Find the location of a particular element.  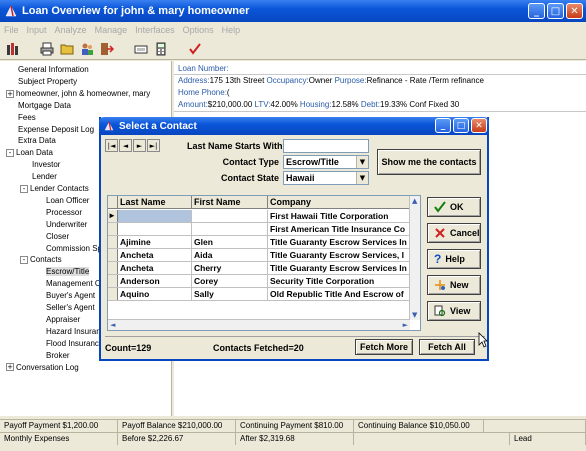

tree-item: Commission Sp is located at coordinates (74, 248).